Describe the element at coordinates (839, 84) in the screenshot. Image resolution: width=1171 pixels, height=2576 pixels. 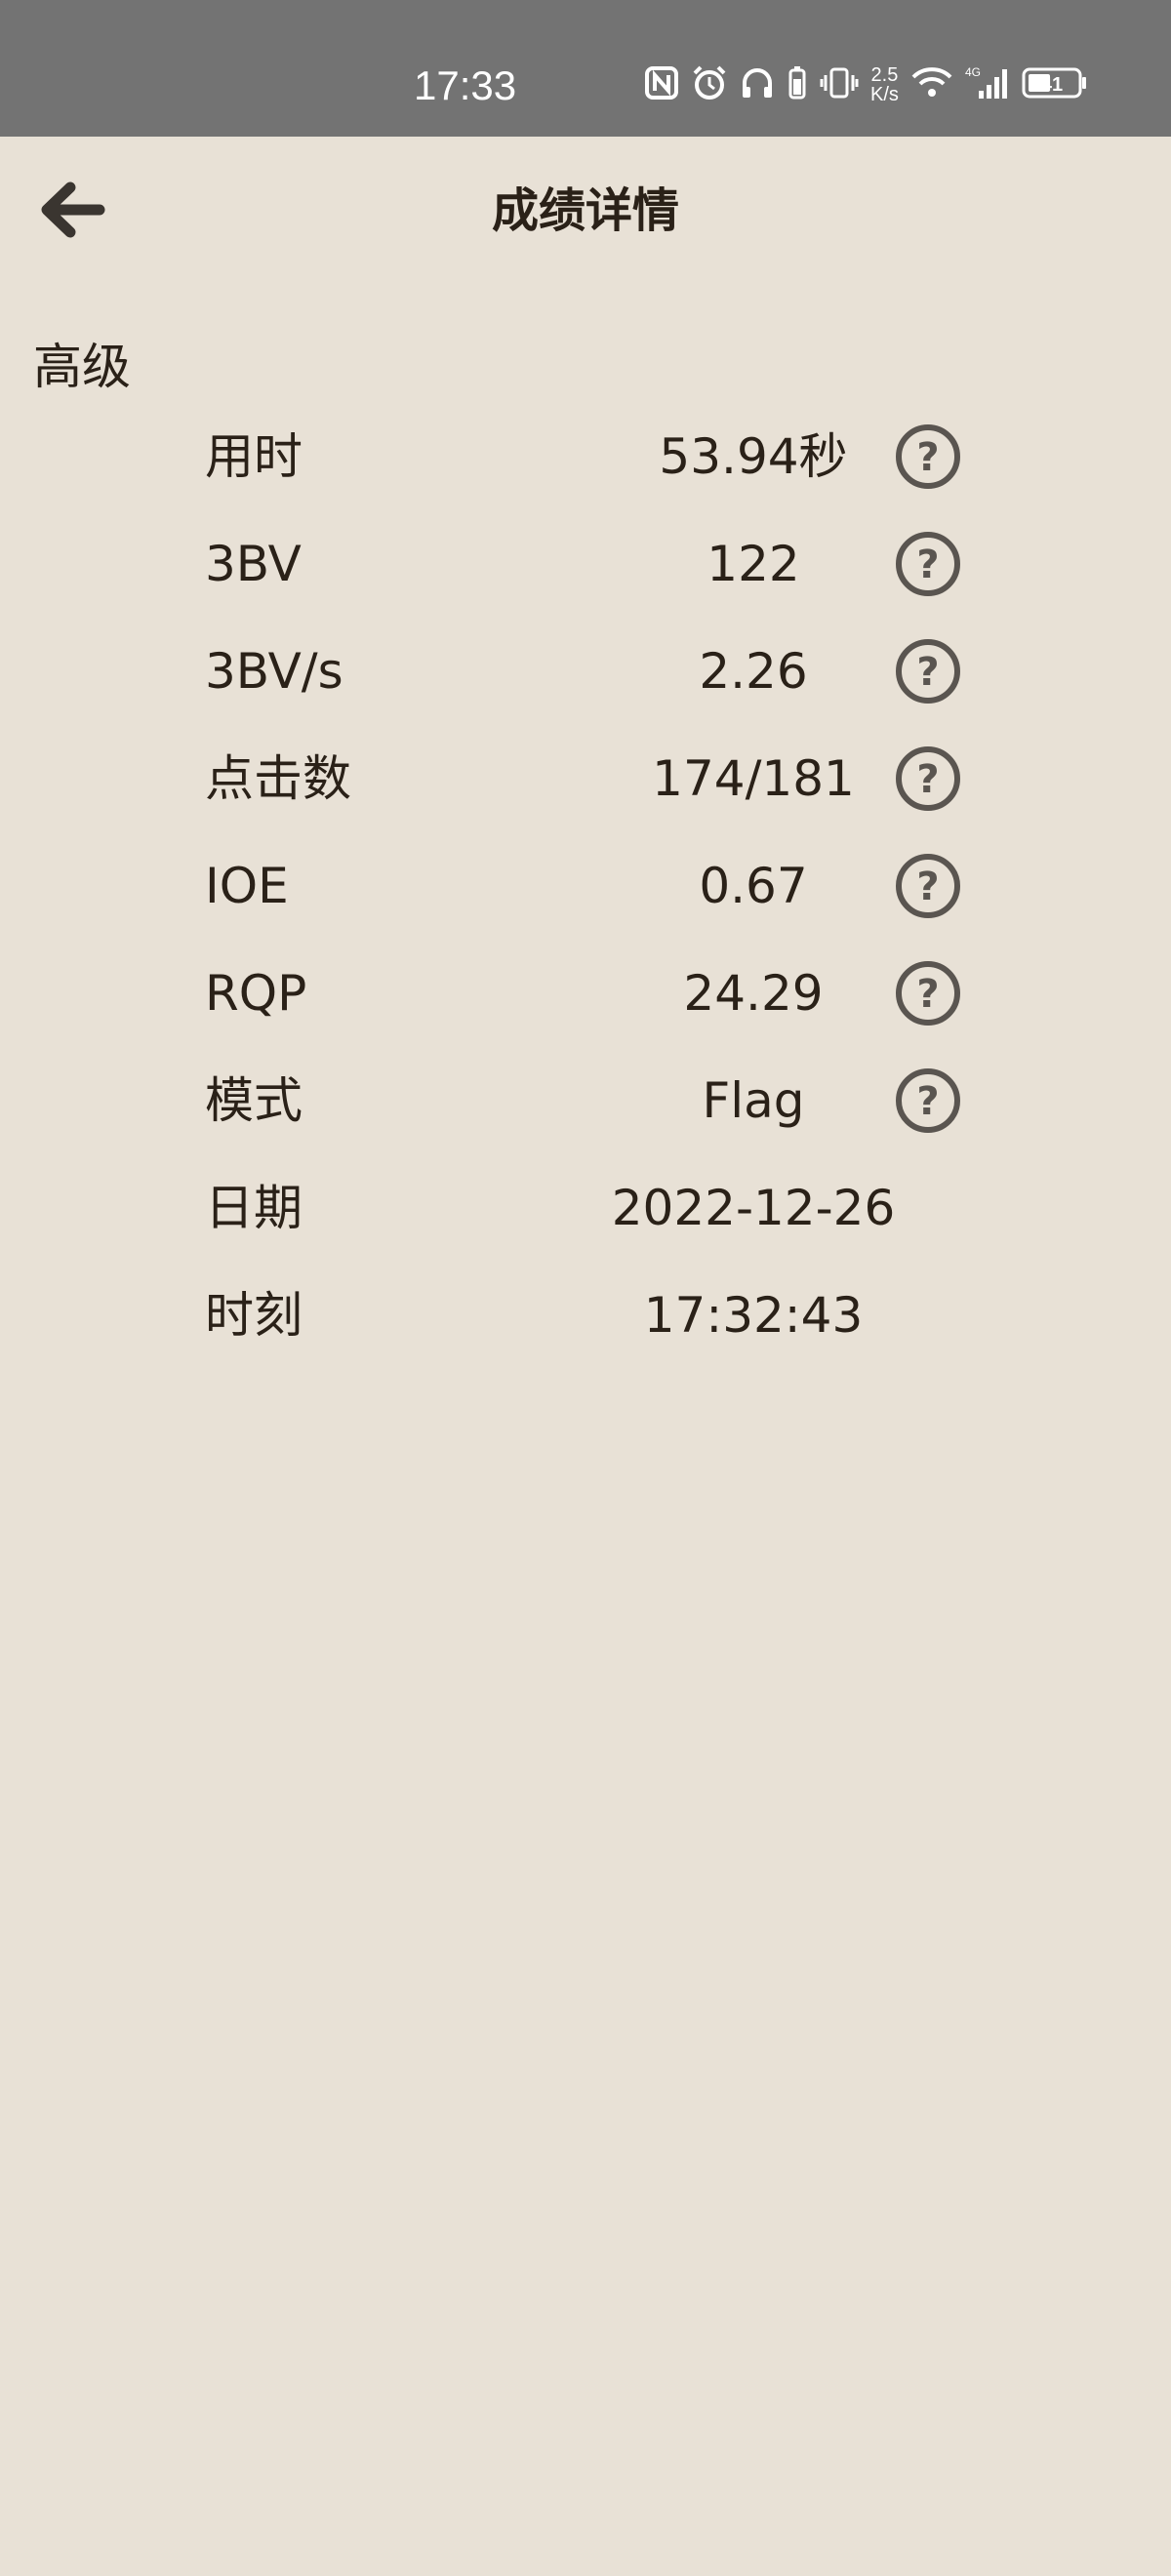
I see `vibrate-icon` at that location.